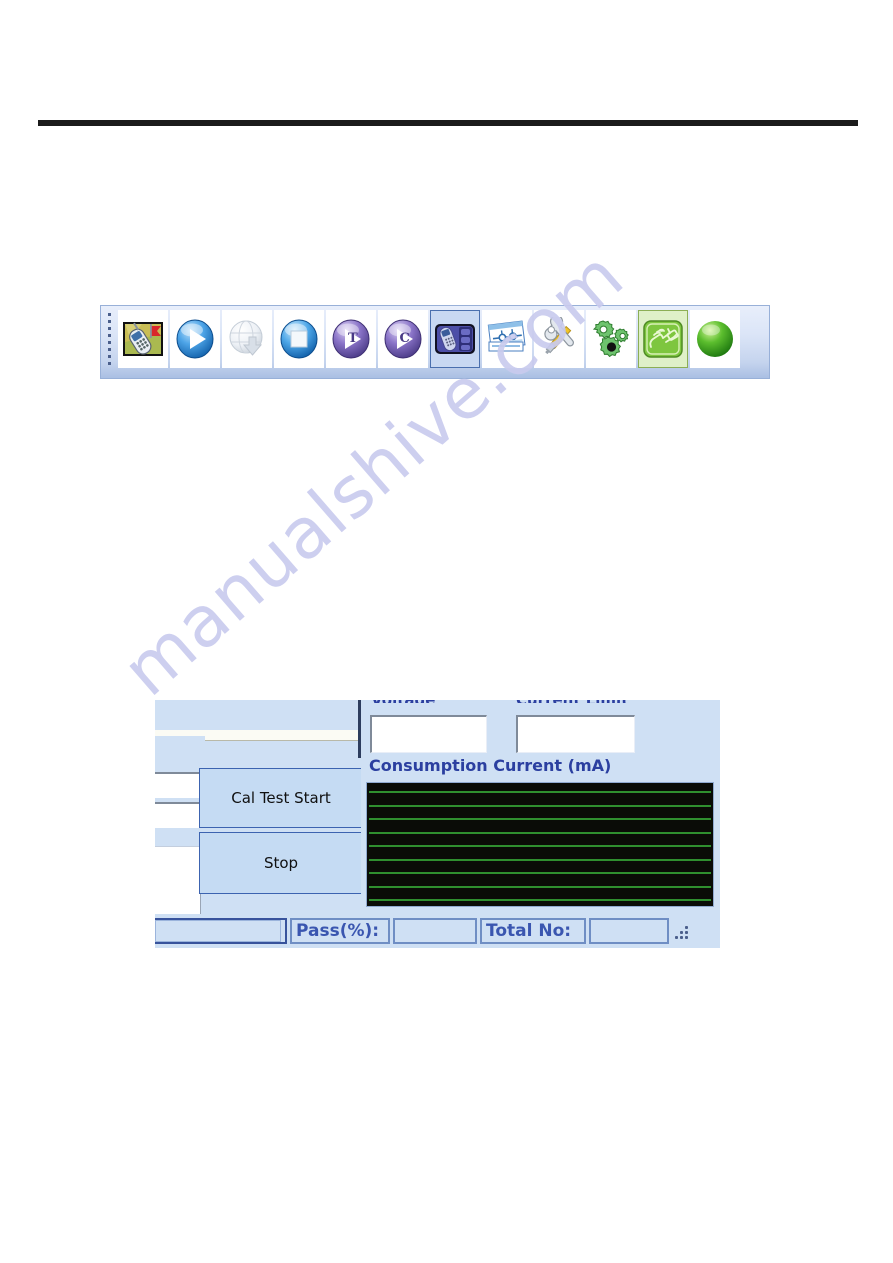  I want to click on total-no-label: Total No:, so click(533, 931).